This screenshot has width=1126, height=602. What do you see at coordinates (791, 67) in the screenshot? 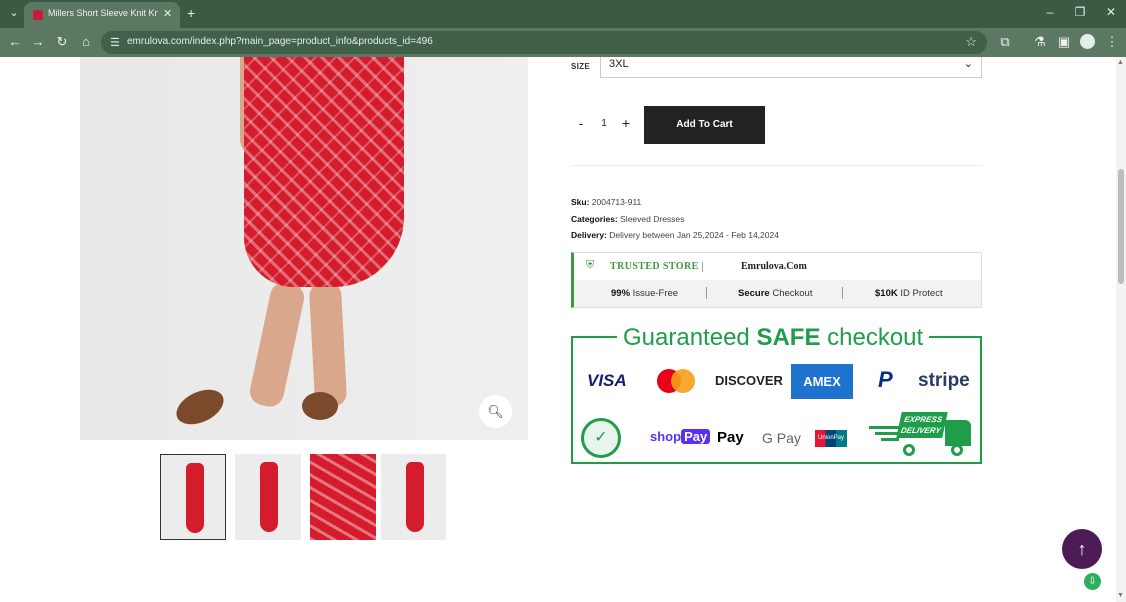
I see `size-select: 3XL ⌄` at bounding box center [791, 67].